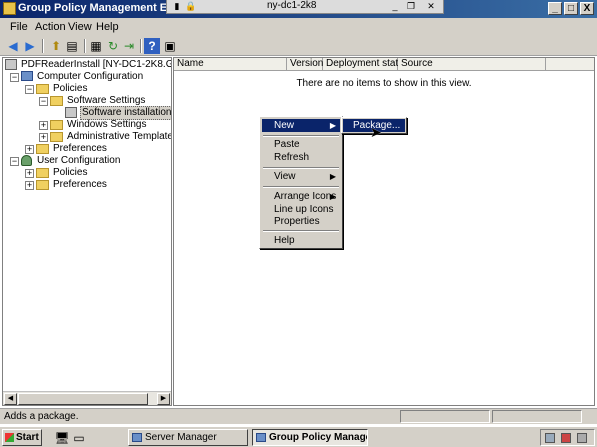 The width and height of the screenshot is (597, 447). What do you see at coordinates (83, 399) in the screenshot?
I see `scrollbar-thumb` at bounding box center [83, 399].